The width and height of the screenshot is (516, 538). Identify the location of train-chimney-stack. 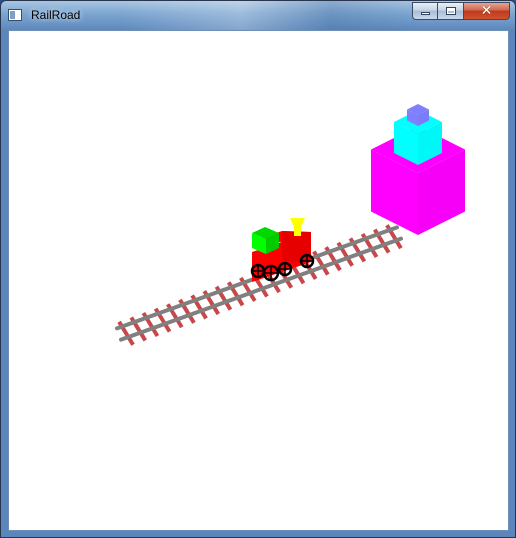
(297, 231).